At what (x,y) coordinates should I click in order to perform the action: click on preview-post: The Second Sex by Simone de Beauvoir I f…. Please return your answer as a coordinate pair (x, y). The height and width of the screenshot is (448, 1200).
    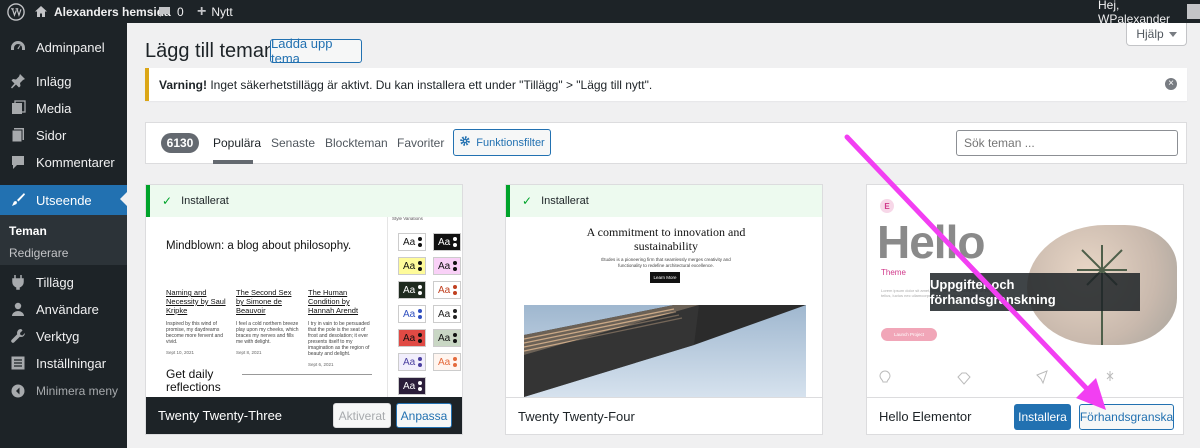
    Looking at the image, I should click on (268, 322).